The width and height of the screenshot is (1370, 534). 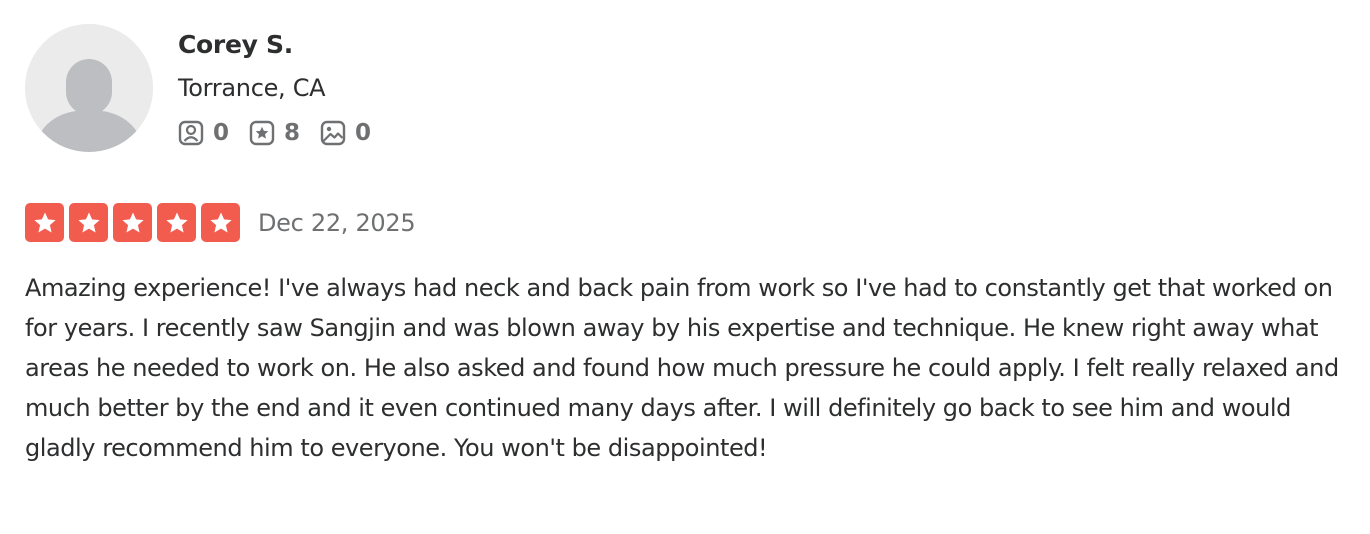 I want to click on stat-friends: 0, so click(x=203, y=133).